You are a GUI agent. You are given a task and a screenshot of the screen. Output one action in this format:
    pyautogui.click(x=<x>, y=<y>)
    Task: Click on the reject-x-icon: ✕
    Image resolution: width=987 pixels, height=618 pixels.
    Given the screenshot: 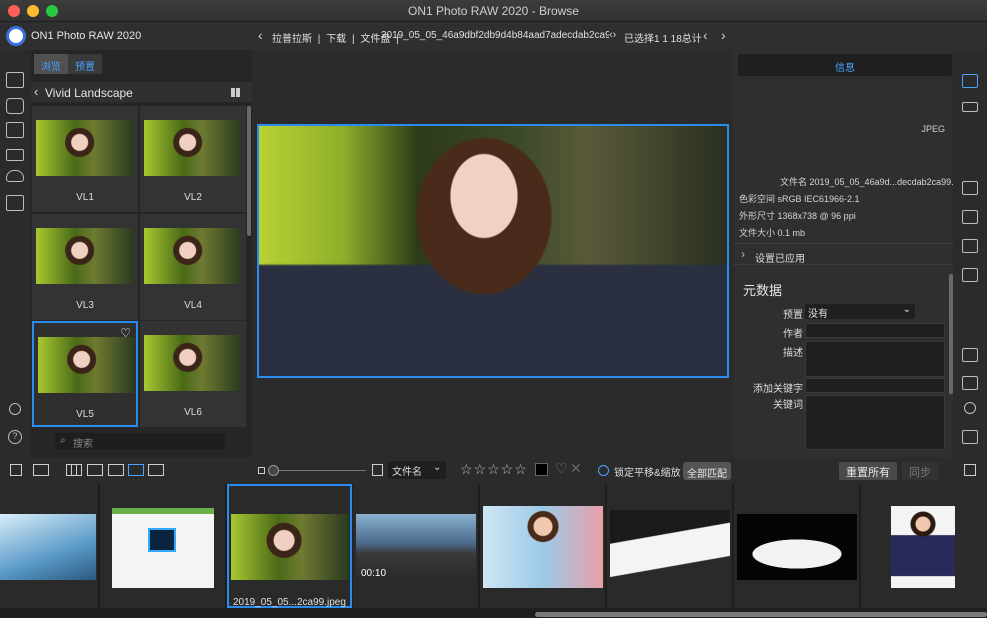 What is the action you would take?
    pyautogui.click(x=576, y=468)
    